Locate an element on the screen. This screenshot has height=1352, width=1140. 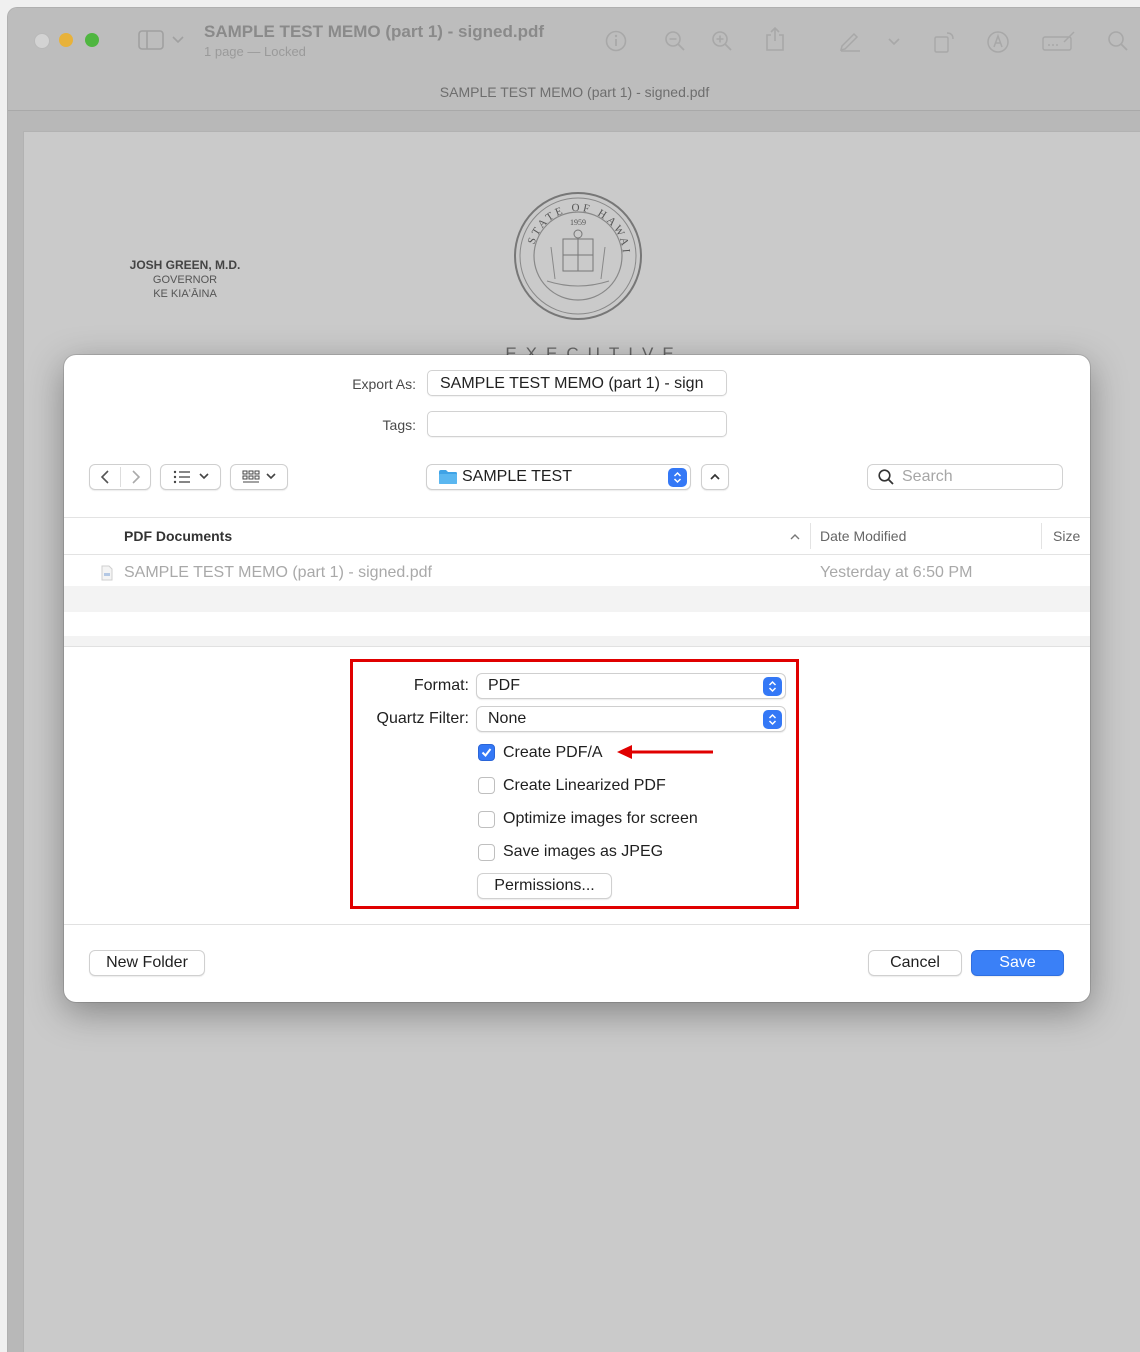
search-field: Search is located at coordinates (965, 477).